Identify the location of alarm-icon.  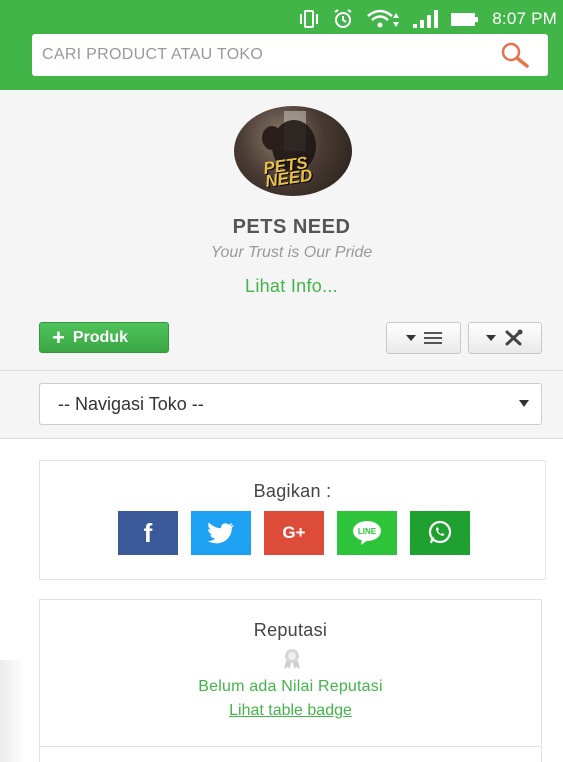
(343, 18).